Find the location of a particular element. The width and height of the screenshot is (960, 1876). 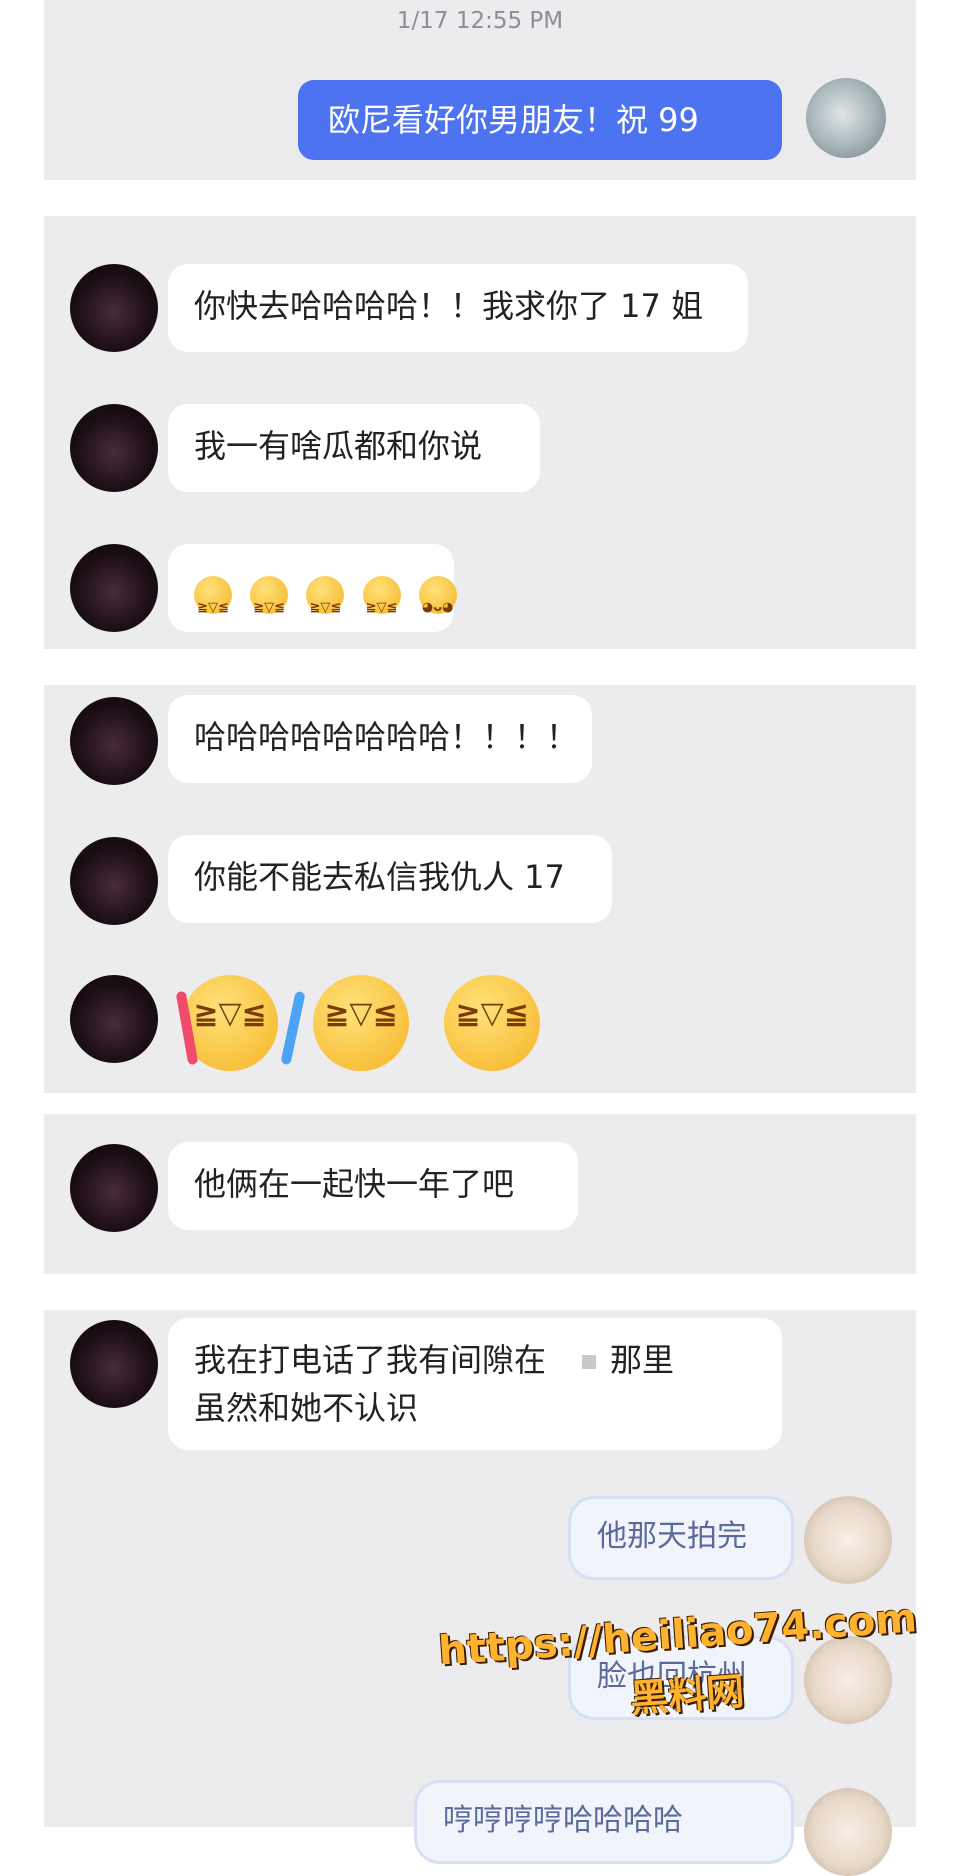

large-emoji-row: ≧▽≦ ≧▽≦ ≧▽≦ is located at coordinates (376, 1030).